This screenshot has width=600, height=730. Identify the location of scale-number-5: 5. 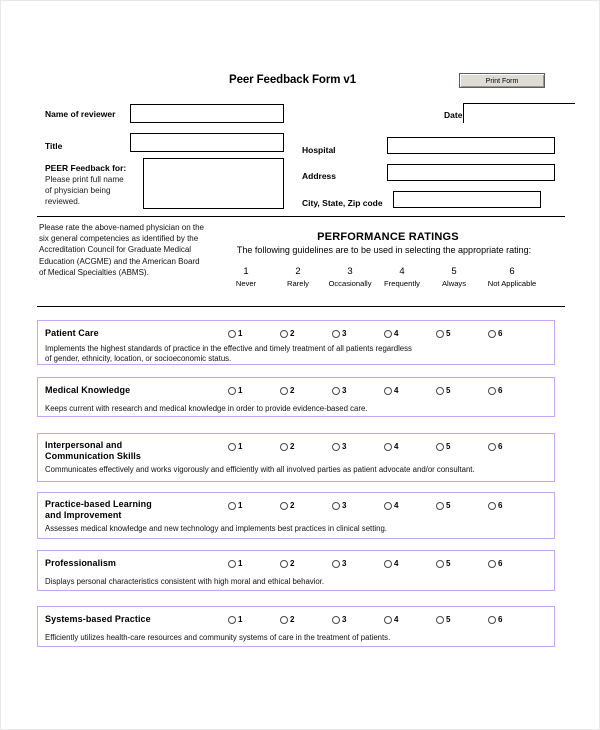
(454, 271).